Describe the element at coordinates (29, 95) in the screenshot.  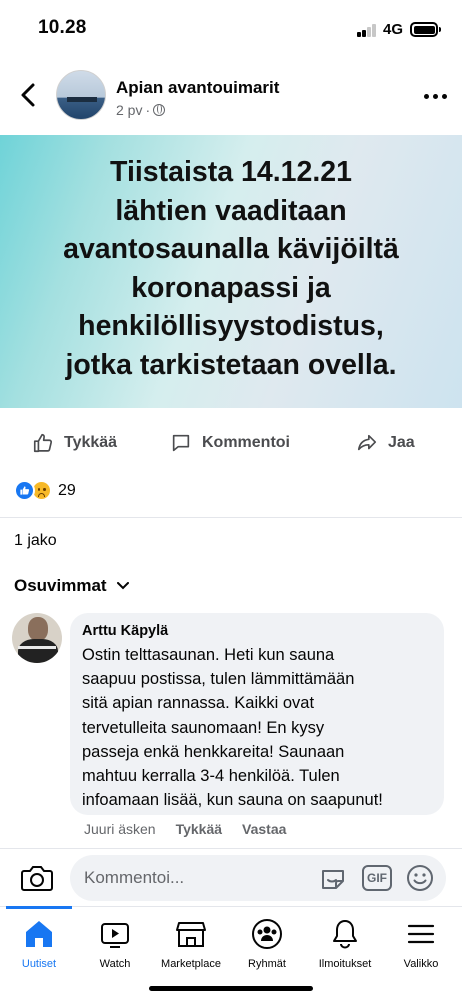
I see `back-arrow-icon` at that location.